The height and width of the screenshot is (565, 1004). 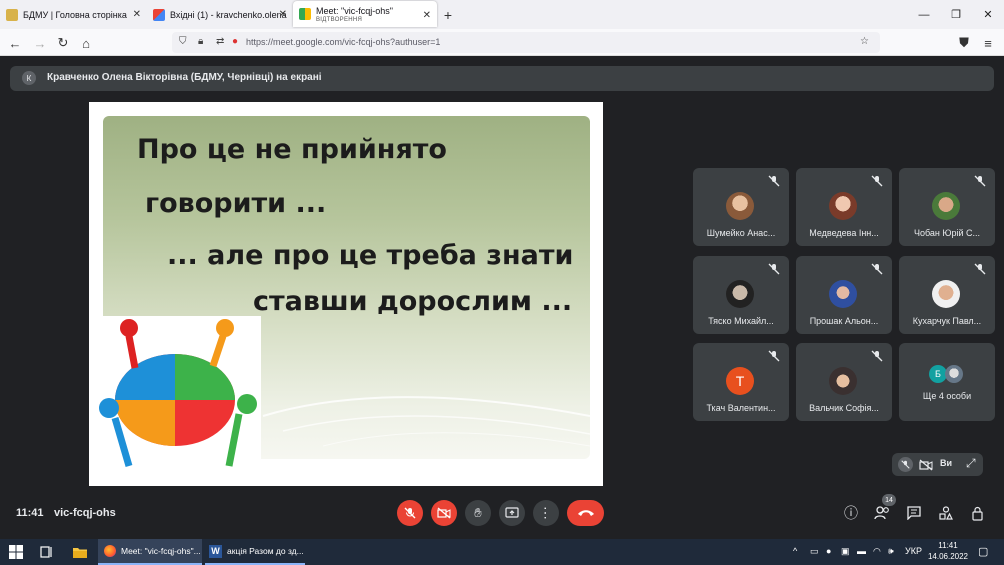 What do you see at coordinates (40, 43) in the screenshot?
I see `forward-icon: →` at bounding box center [40, 43].